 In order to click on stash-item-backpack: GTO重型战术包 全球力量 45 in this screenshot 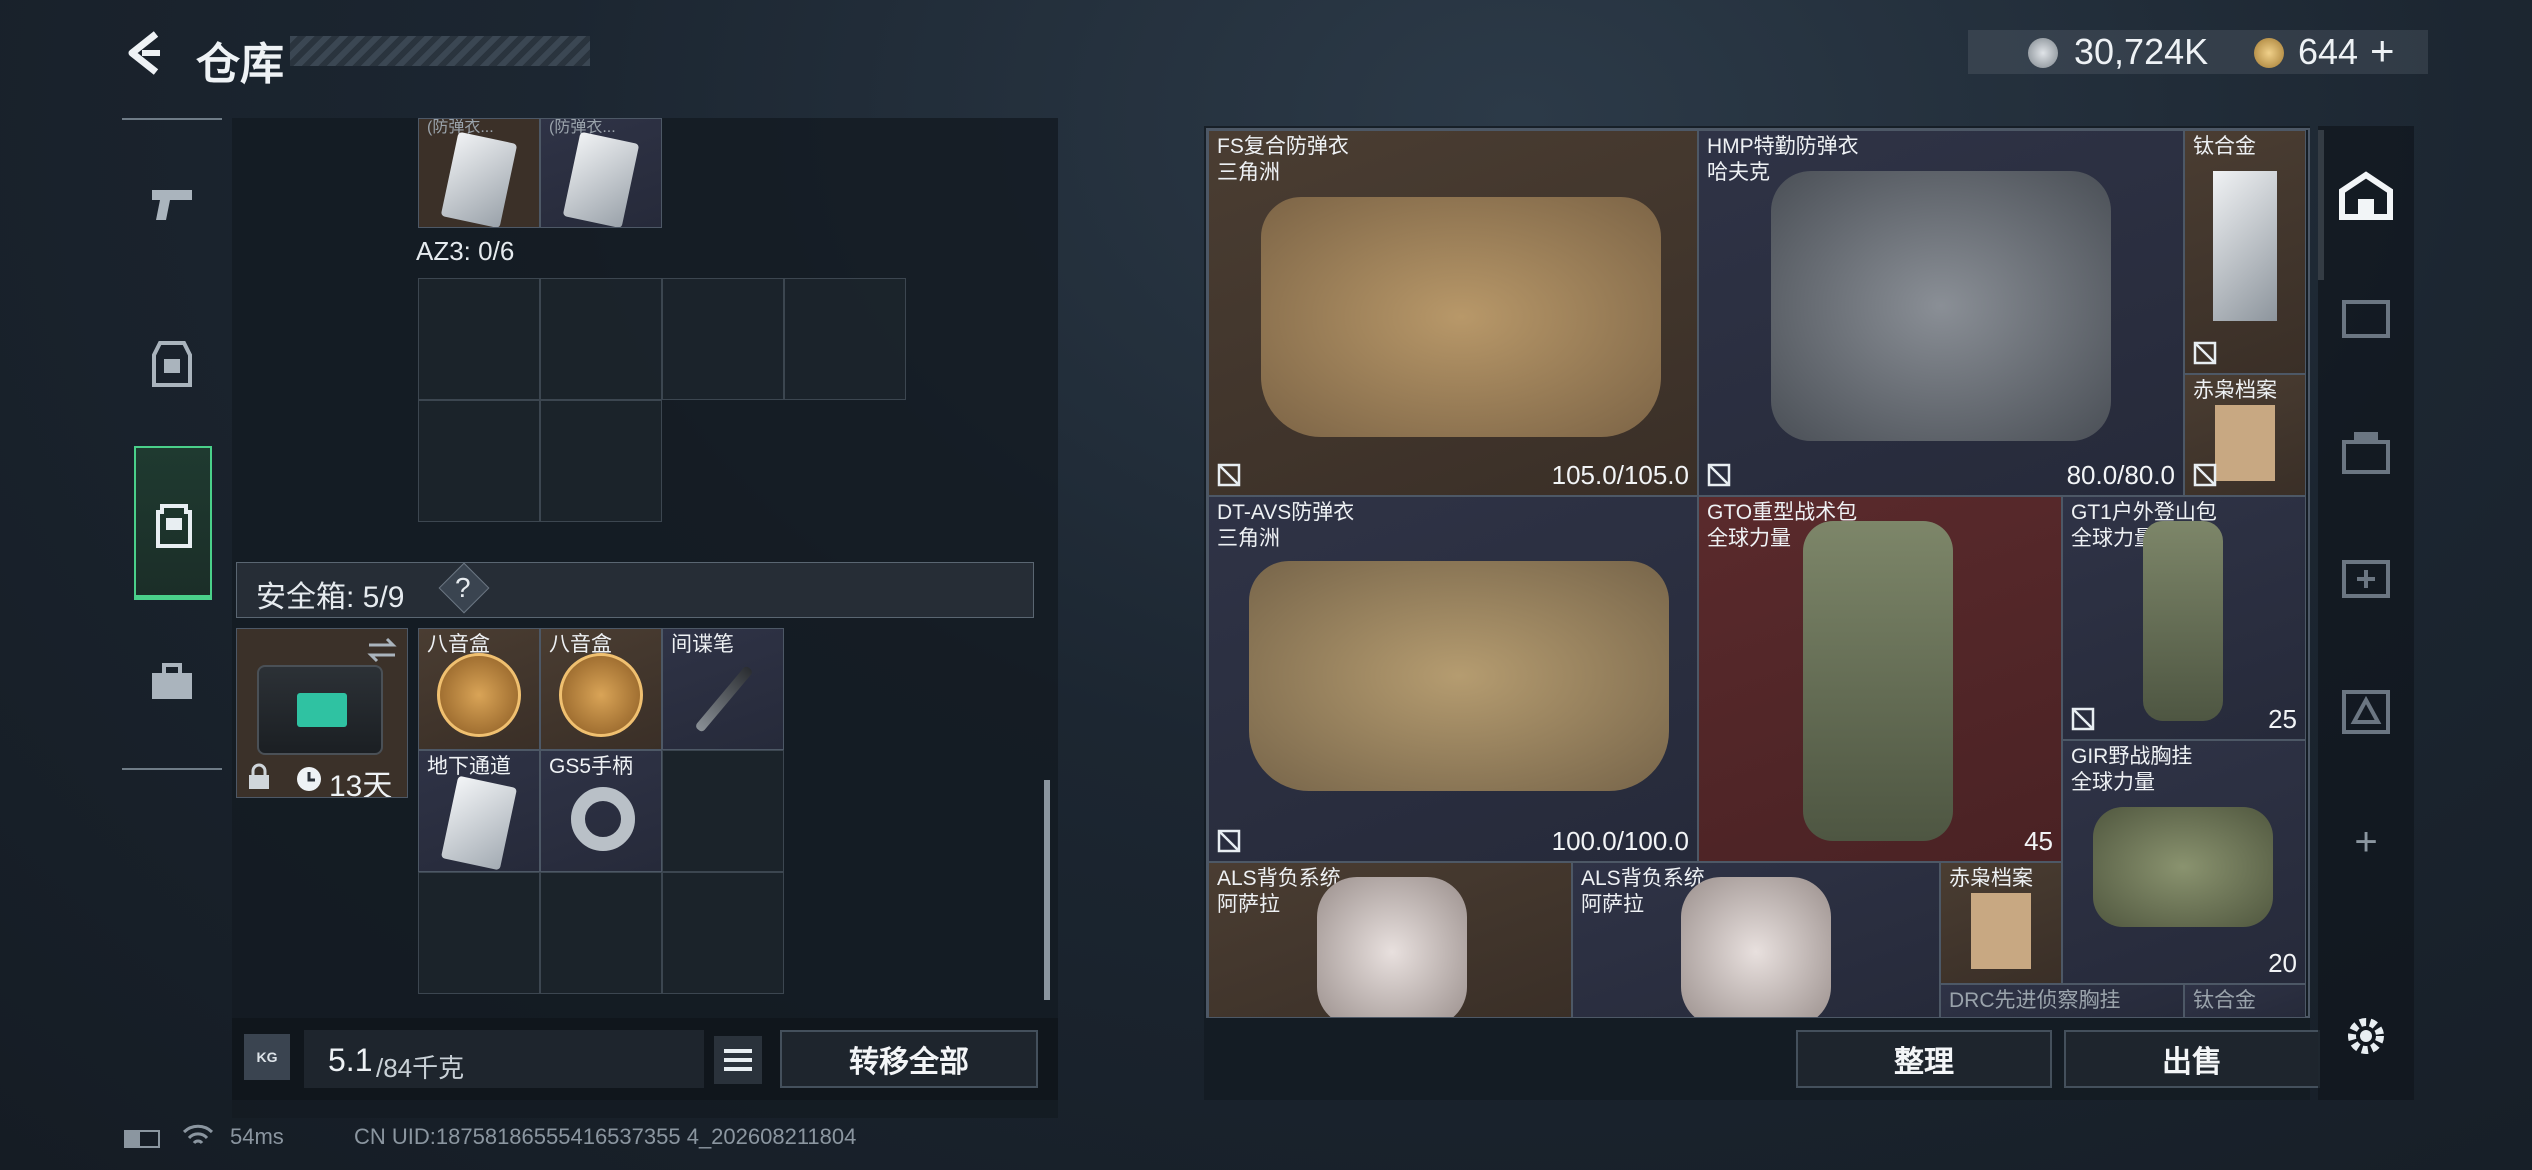, I will do `click(1880, 679)`.